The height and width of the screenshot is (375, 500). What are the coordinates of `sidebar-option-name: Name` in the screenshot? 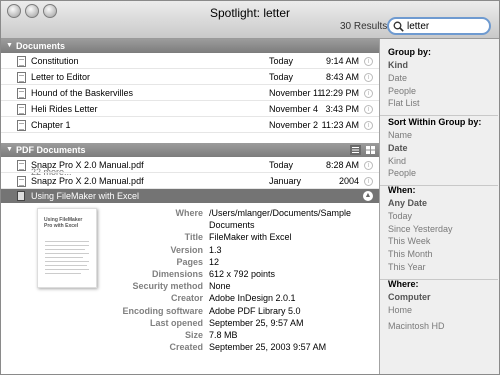 It's located at (400, 135).